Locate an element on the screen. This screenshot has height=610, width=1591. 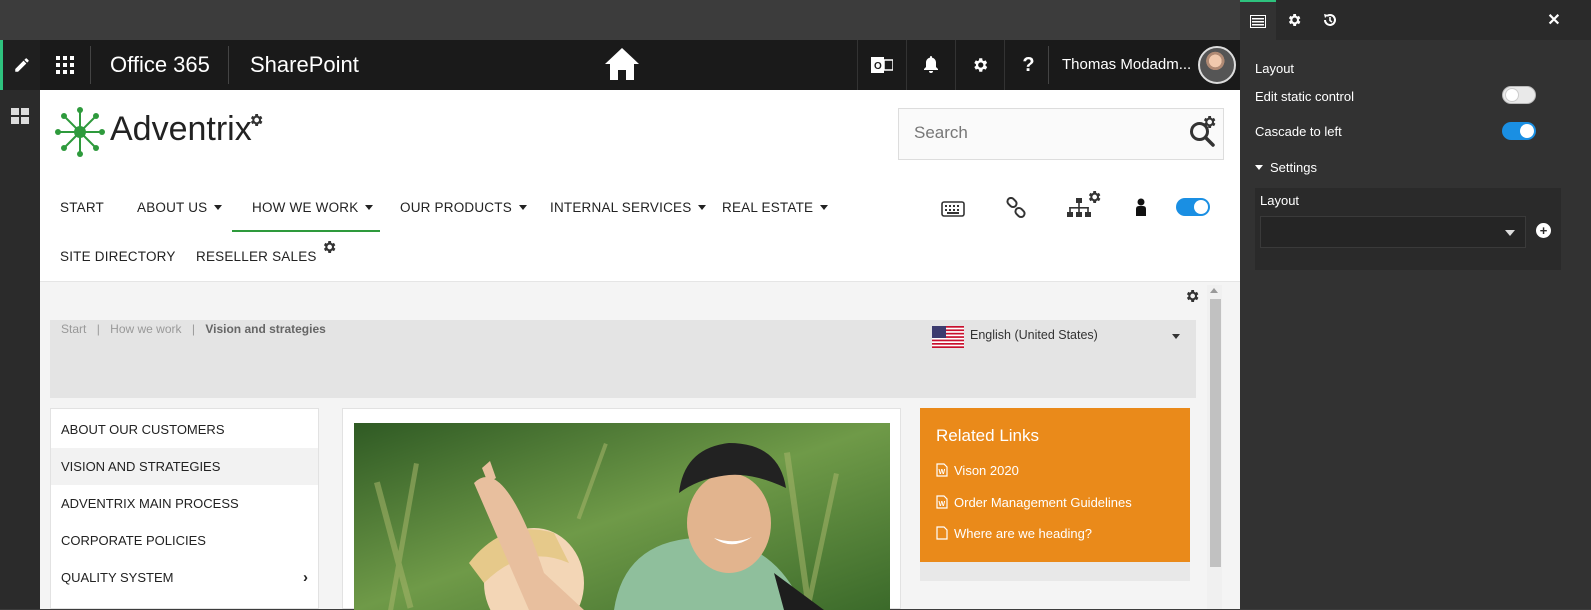
add-layout-icon: + is located at coordinates (1543, 230).